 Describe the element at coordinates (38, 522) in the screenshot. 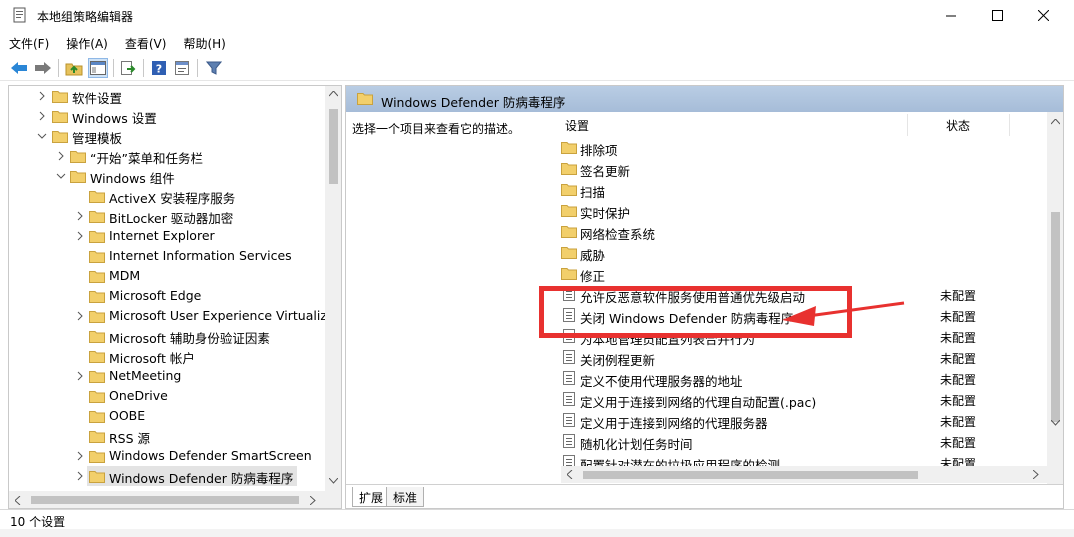

I see `status-text: 10 个设置` at that location.